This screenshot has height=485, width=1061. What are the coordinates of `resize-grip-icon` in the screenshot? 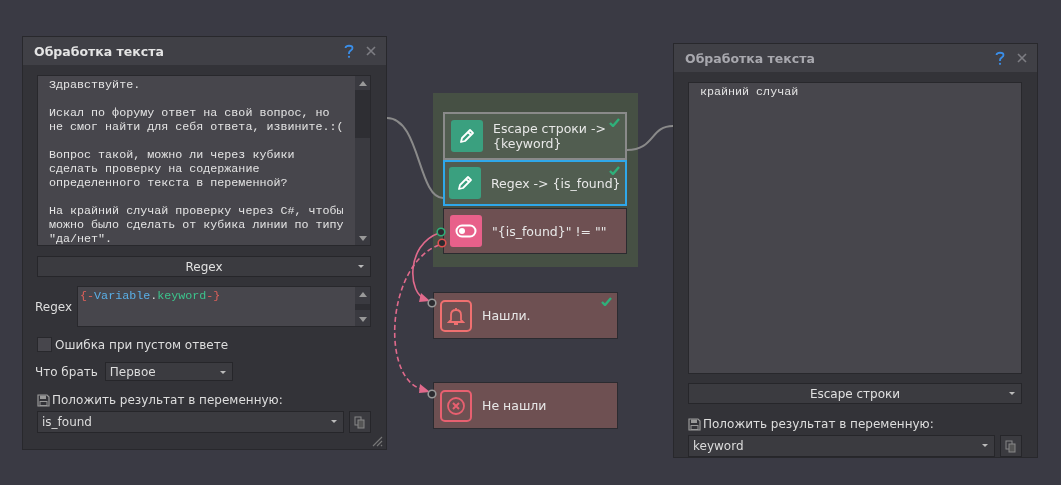 It's located at (377, 441).